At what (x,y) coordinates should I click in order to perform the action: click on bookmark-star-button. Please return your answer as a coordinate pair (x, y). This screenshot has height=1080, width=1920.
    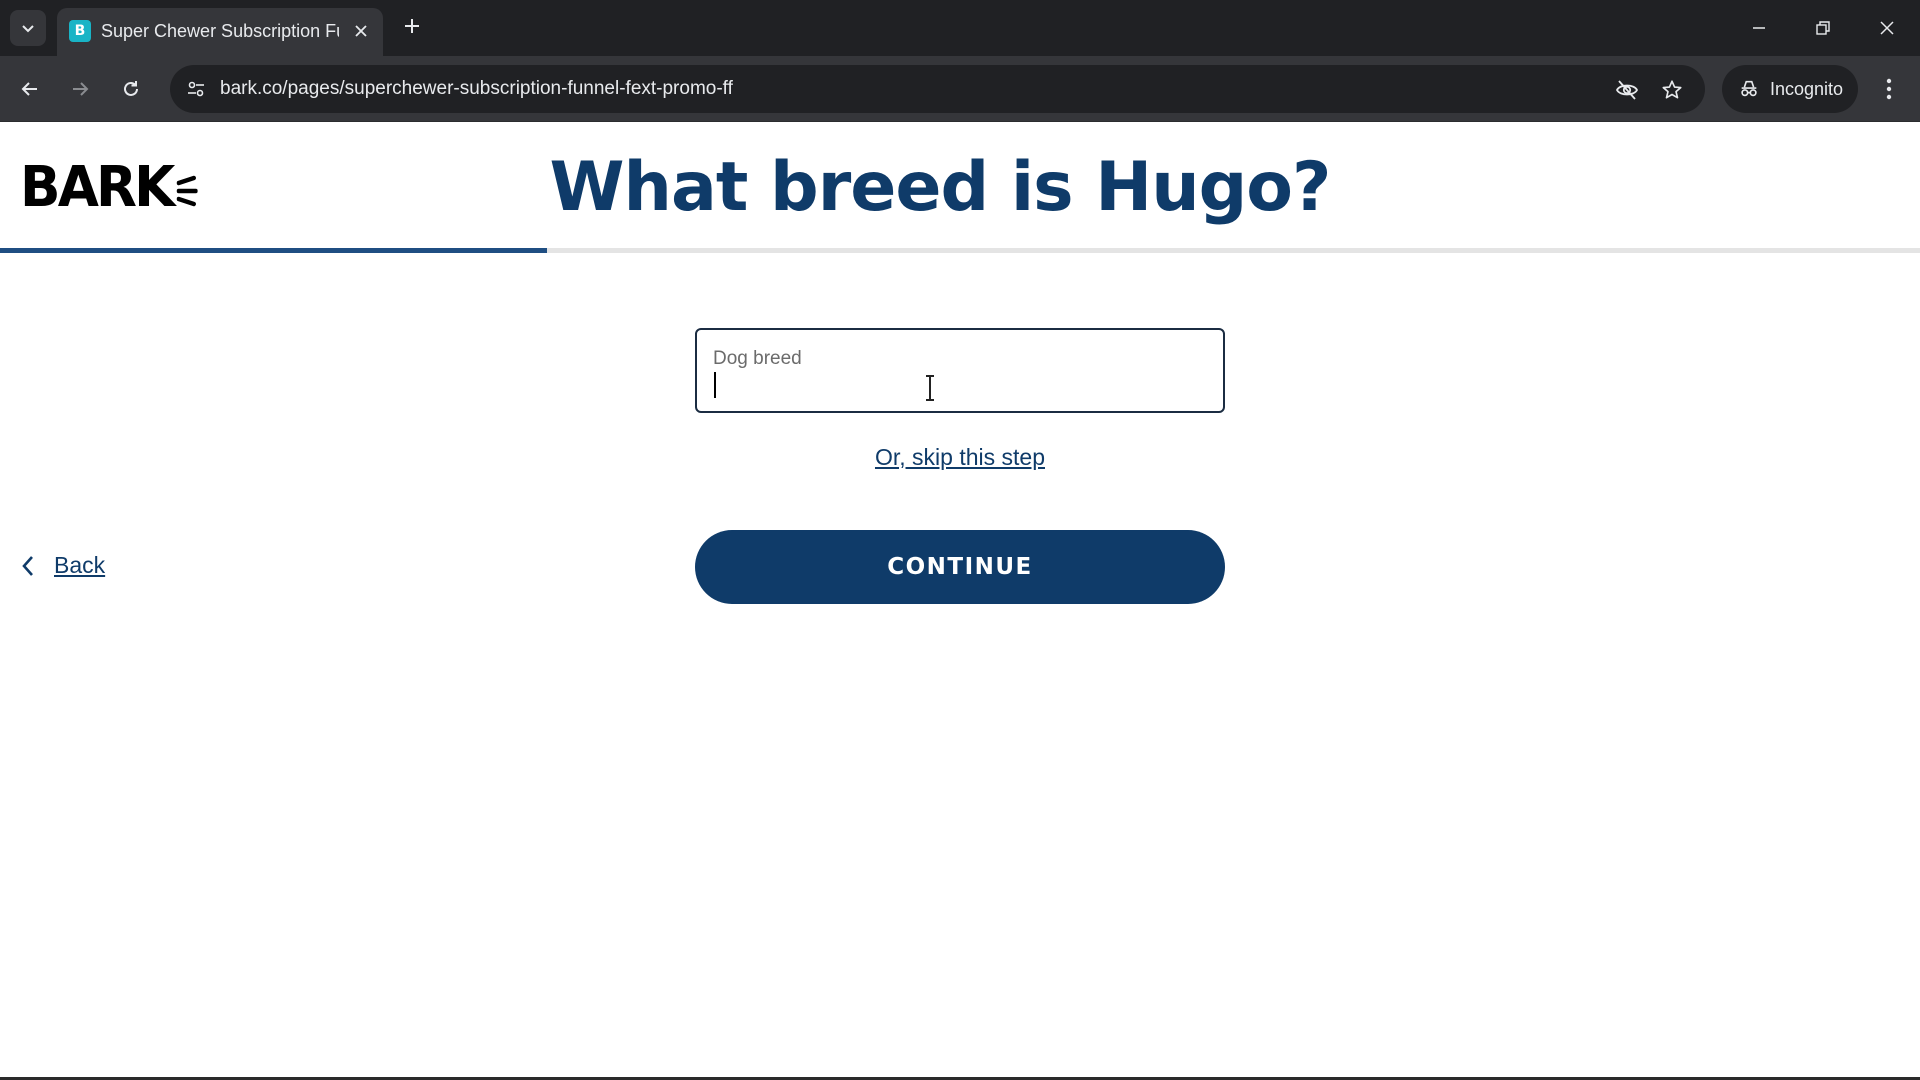
    Looking at the image, I should click on (1672, 90).